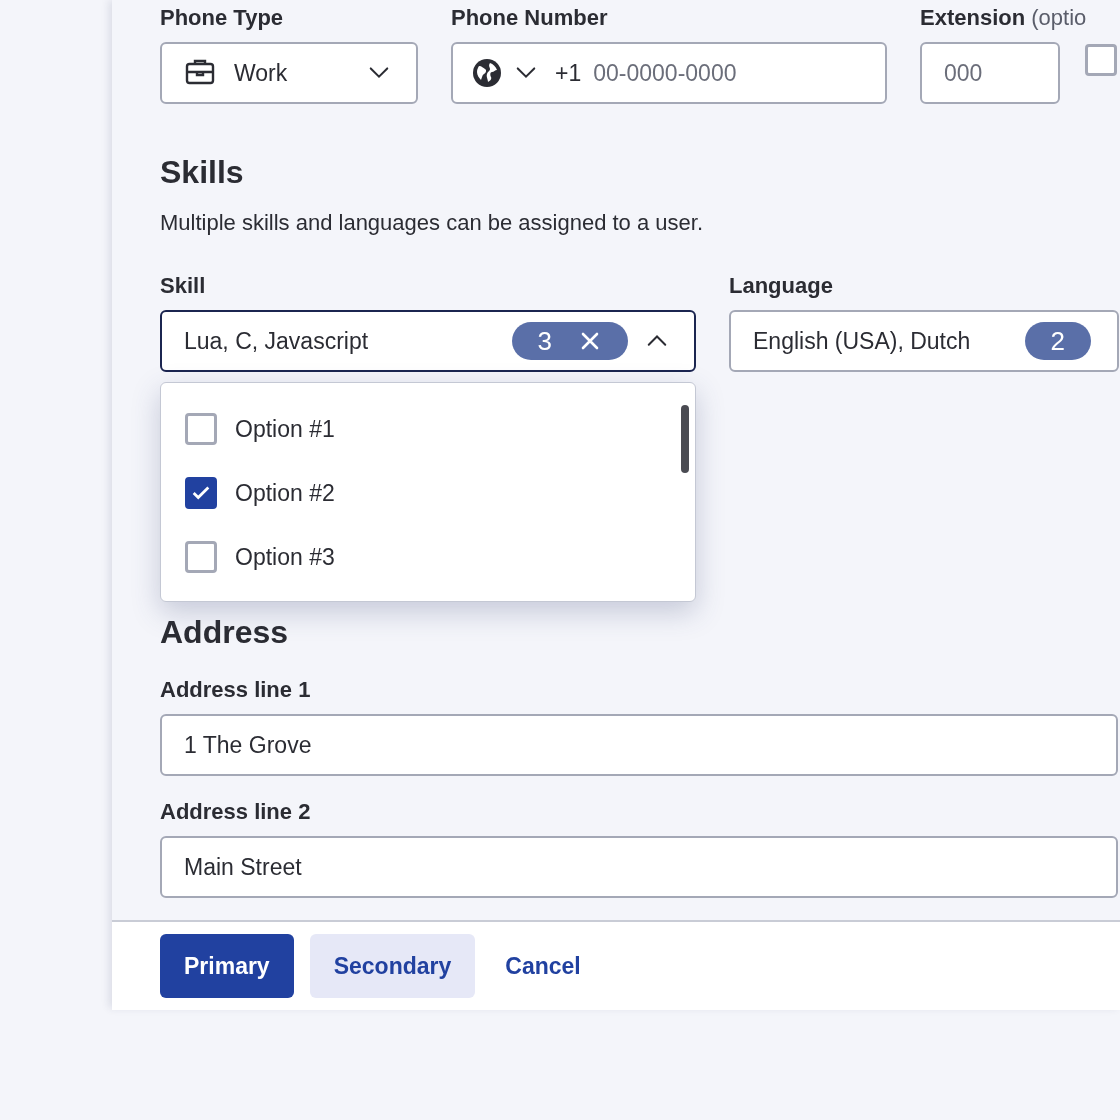 The height and width of the screenshot is (1120, 1120). I want to click on phone-number-field: +1 00-0000-0000, so click(669, 73).